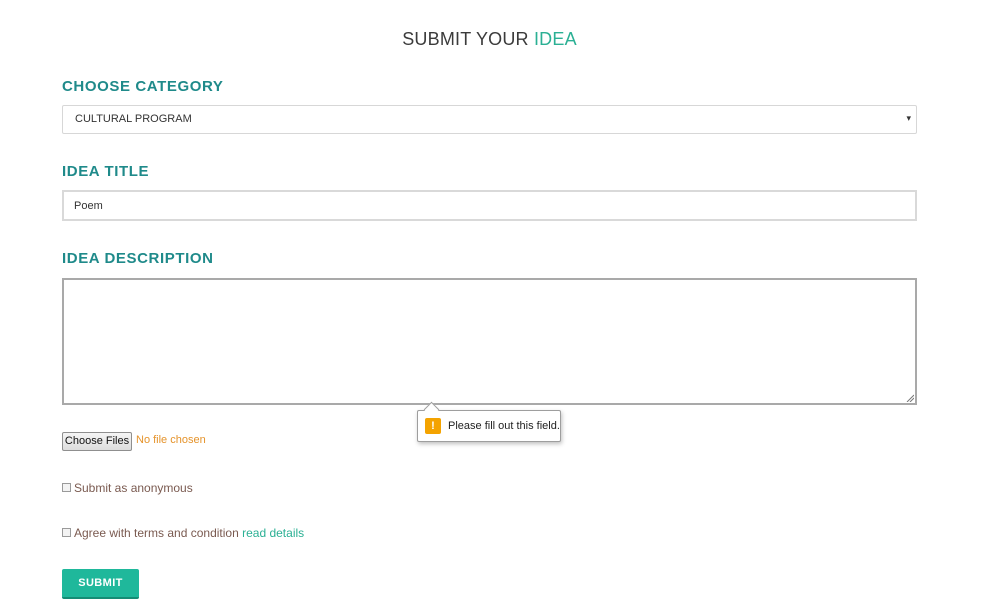  What do you see at coordinates (138, 258) in the screenshot?
I see `idea-description-label: IDEA DESCRIPTION` at bounding box center [138, 258].